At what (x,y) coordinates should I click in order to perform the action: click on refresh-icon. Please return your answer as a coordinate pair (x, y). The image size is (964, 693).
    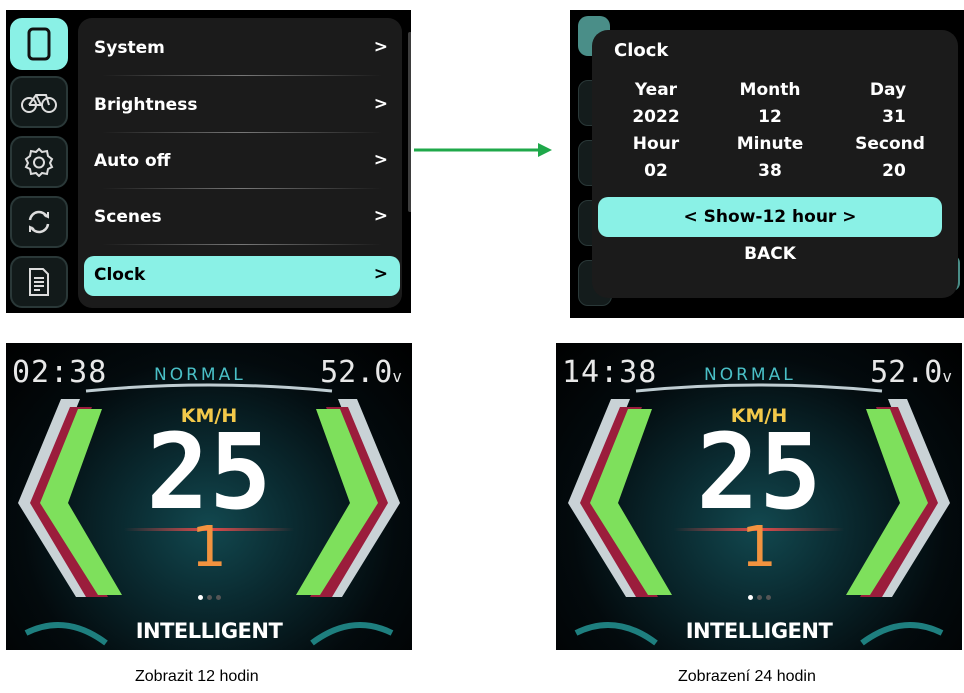
    Looking at the image, I should click on (39, 222).